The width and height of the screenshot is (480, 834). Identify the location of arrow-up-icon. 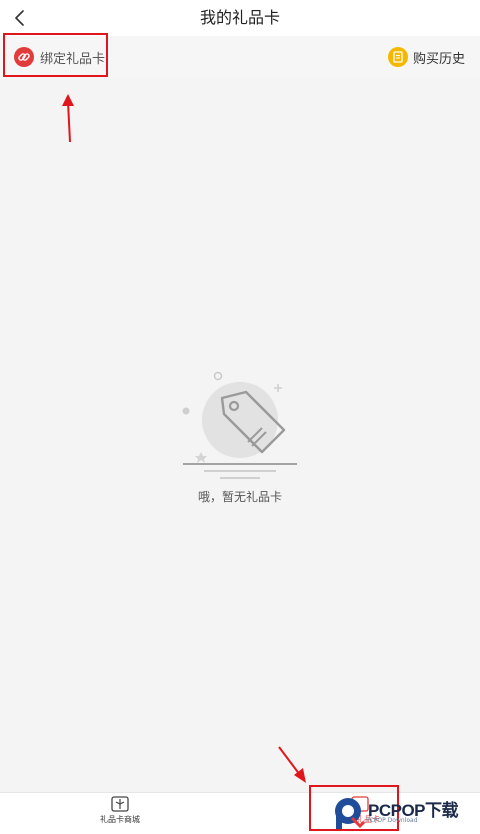
(68, 118).